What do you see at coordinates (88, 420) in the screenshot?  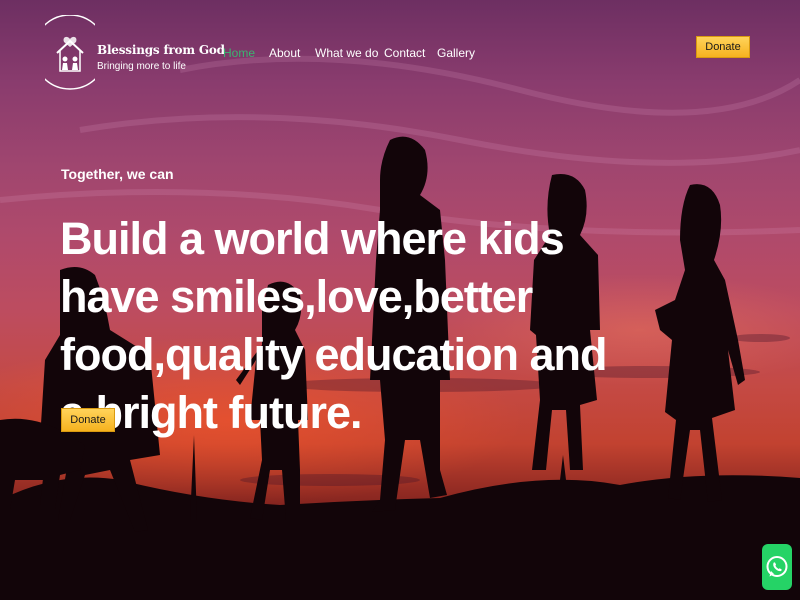 I see `hero-donate-button: Donate` at bounding box center [88, 420].